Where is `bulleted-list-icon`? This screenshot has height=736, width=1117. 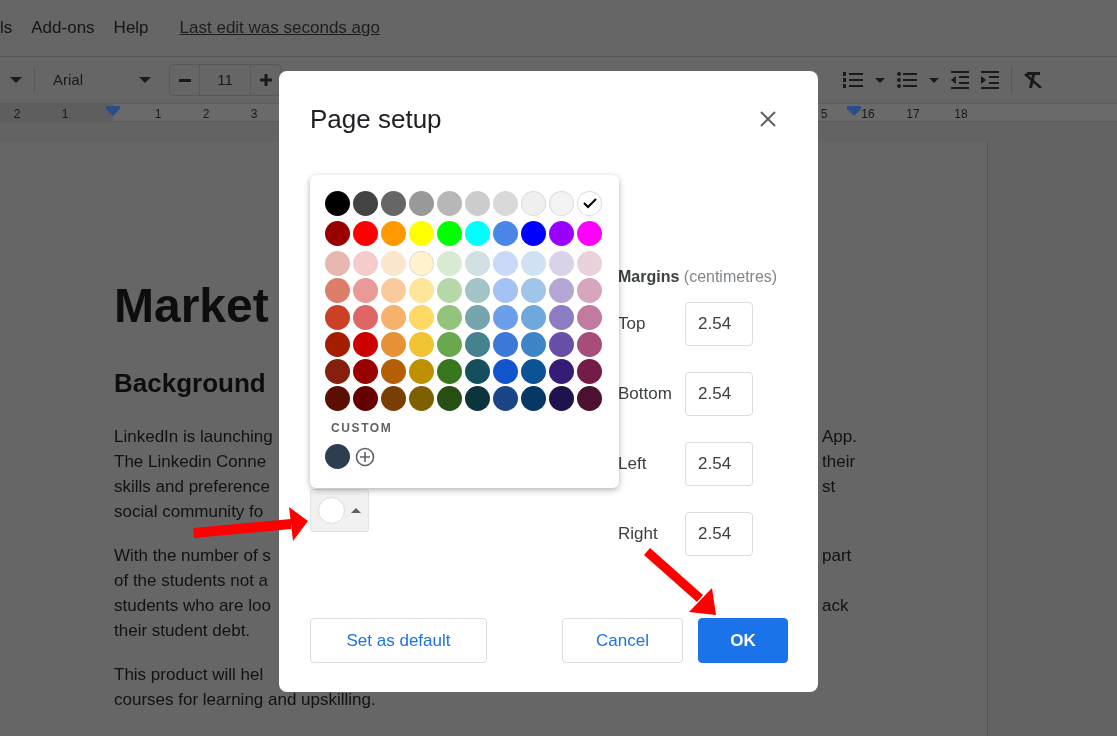 bulleted-list-icon is located at coordinates (907, 80).